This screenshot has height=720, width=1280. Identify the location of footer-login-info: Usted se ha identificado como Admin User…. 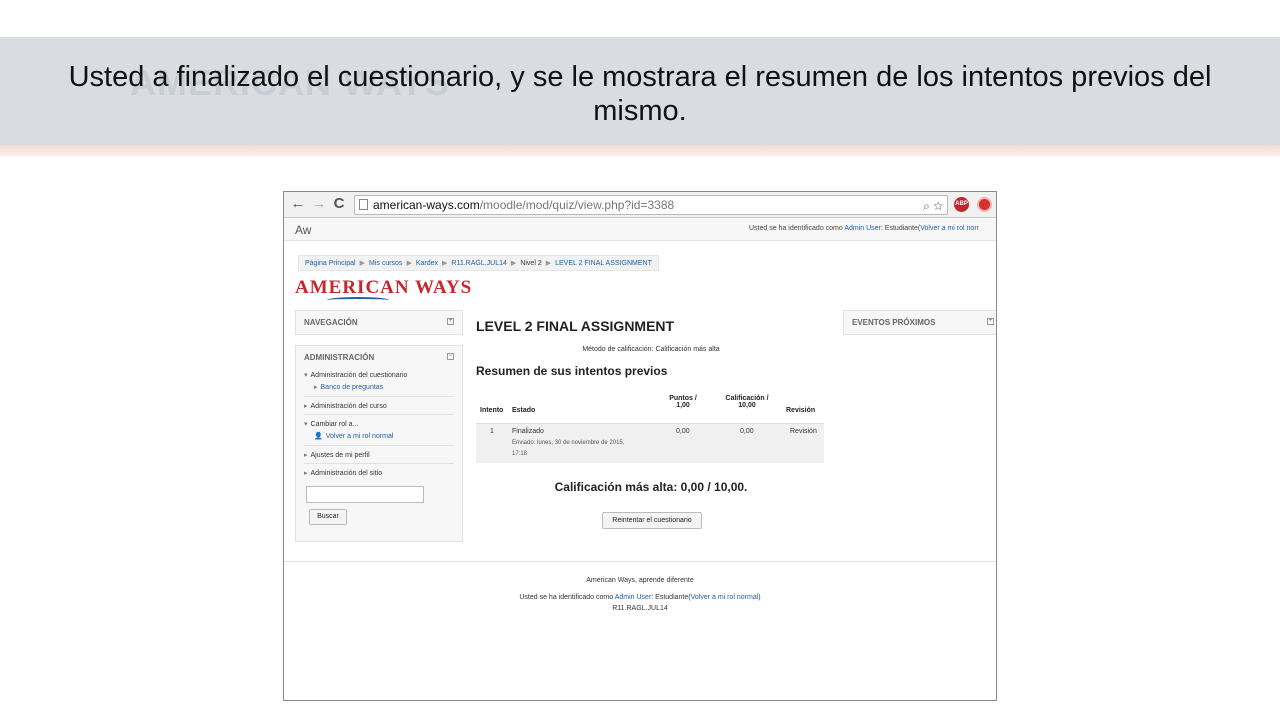
(640, 597).